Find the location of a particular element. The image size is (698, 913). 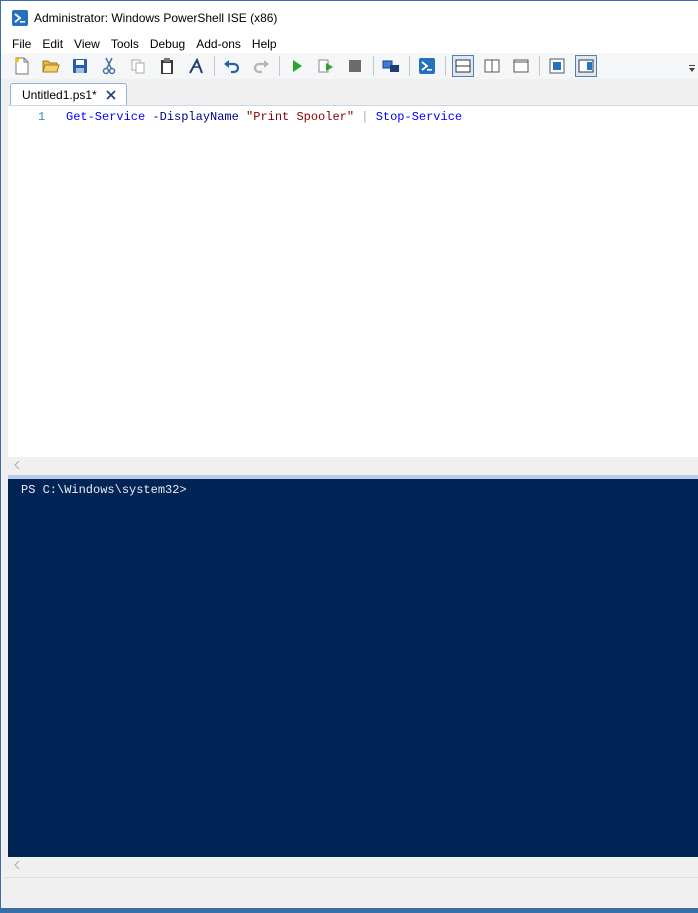

window-bottom-border is located at coordinates (349, 910).